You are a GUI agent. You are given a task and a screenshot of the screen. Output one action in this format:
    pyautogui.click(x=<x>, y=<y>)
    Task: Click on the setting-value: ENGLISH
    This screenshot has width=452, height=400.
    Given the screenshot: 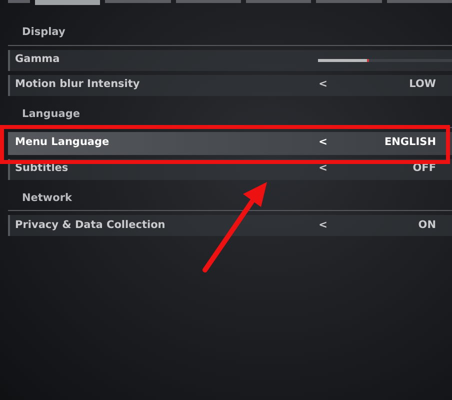 What is the action you would take?
    pyautogui.click(x=410, y=142)
    